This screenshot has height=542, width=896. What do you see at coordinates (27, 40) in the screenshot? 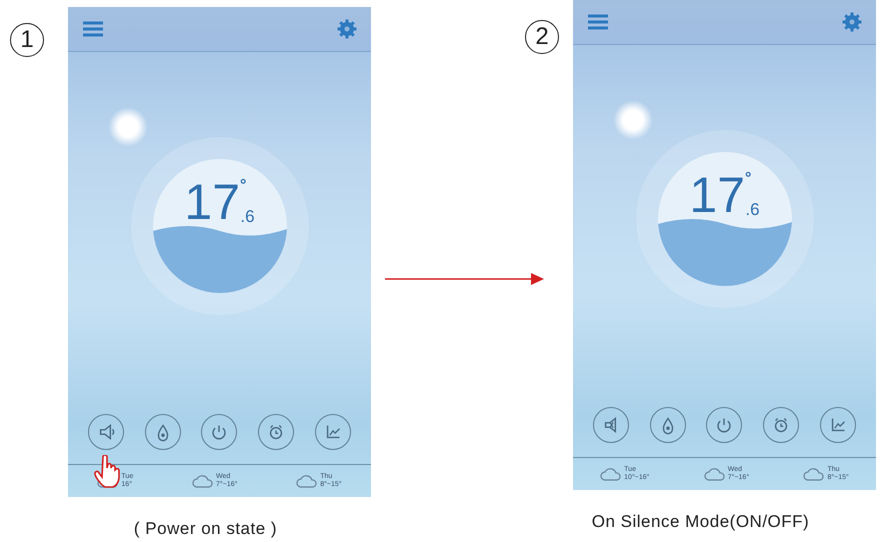
I see `step-number: 1` at bounding box center [27, 40].